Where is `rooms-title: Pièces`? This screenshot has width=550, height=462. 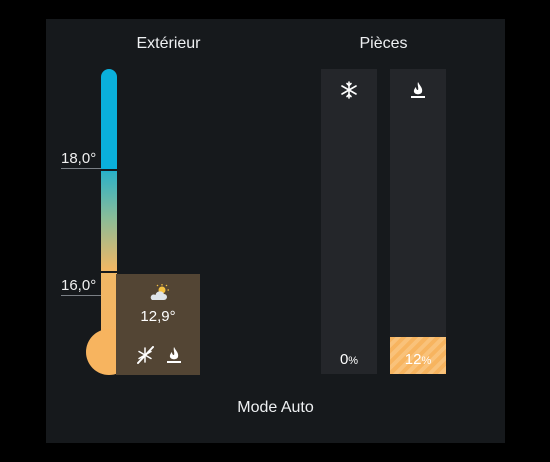 rooms-title: Pièces is located at coordinates (383, 43).